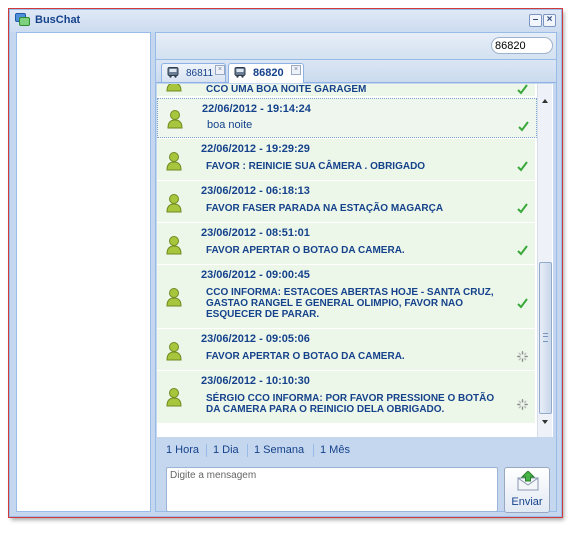  I want to click on filter-1-dia-button: 1 Dia, so click(226, 450).